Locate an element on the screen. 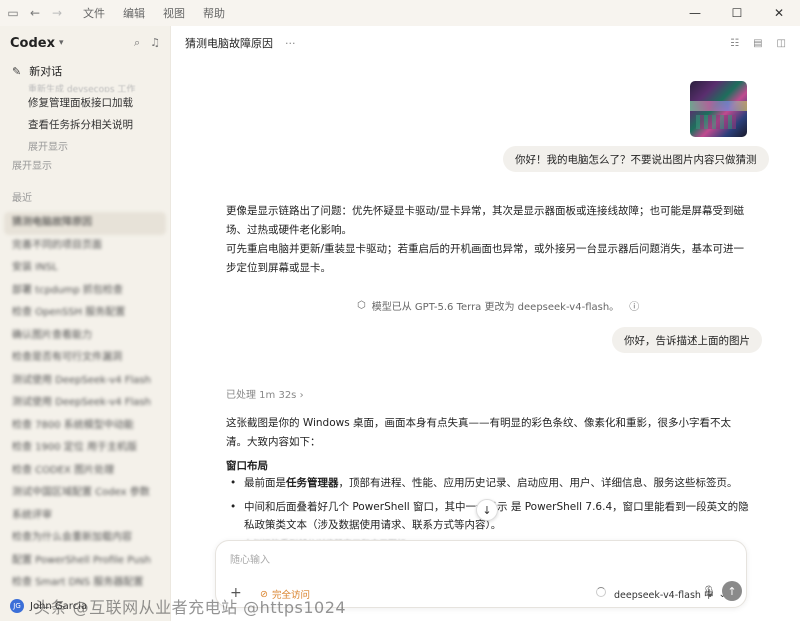 This screenshot has width=800, height=621. conversation-header: 猜测电脑故障原因 ··· ☷ ▤ ◫ is located at coordinates (485, 43).